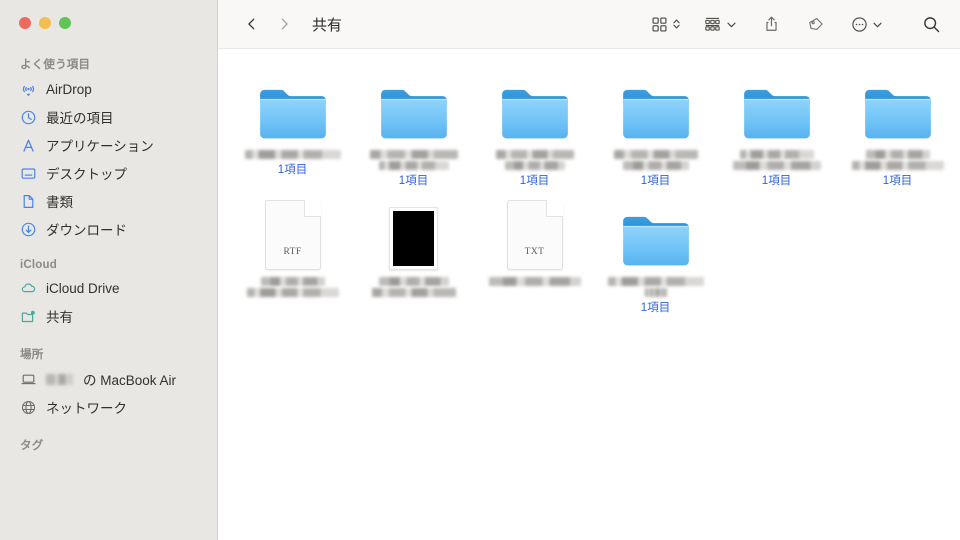  I want to click on page-title: 共有, so click(327, 25).